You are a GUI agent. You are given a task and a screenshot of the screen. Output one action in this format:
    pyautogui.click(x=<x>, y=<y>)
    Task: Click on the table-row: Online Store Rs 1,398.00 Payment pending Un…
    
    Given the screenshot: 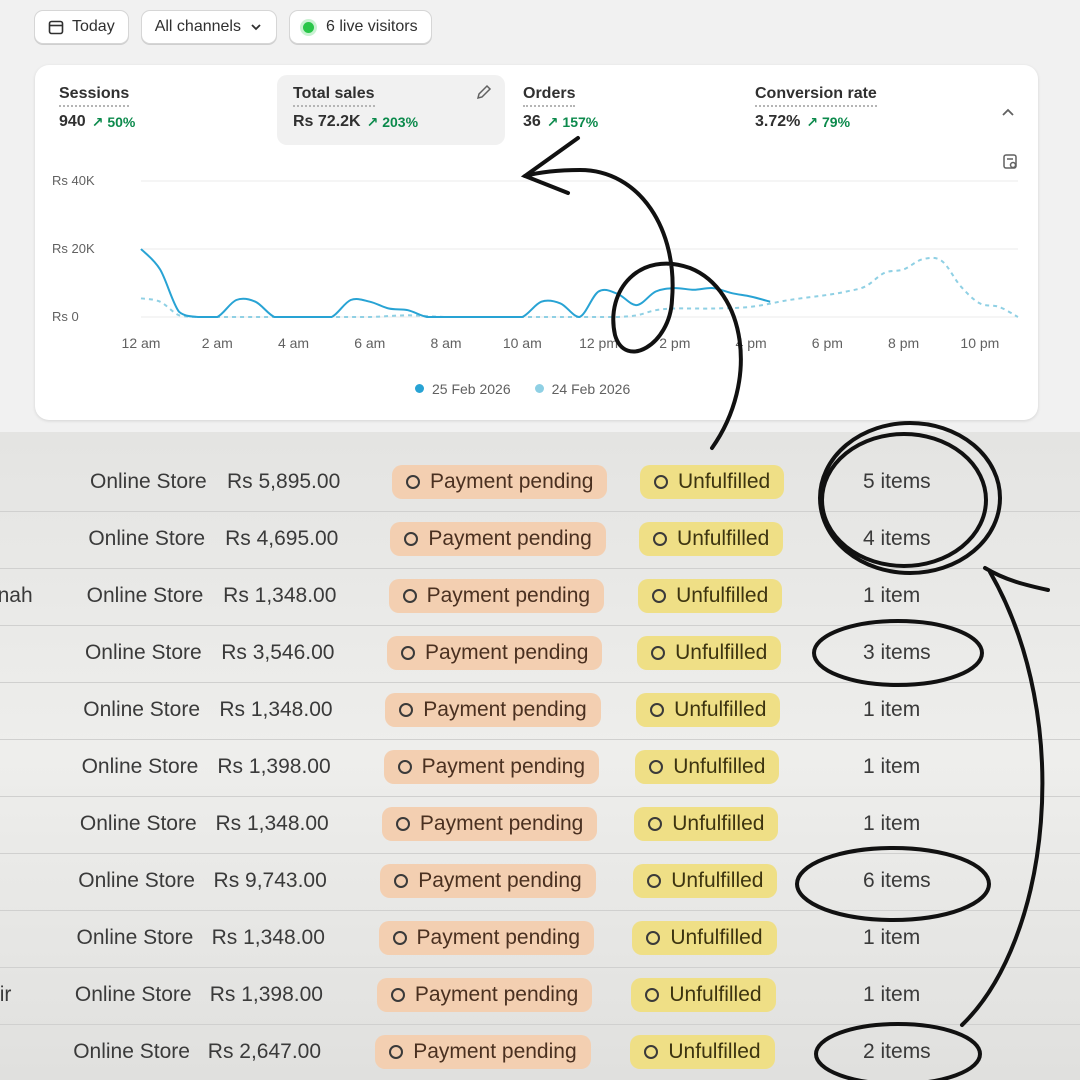 What is the action you would take?
    pyautogui.click(x=540, y=769)
    